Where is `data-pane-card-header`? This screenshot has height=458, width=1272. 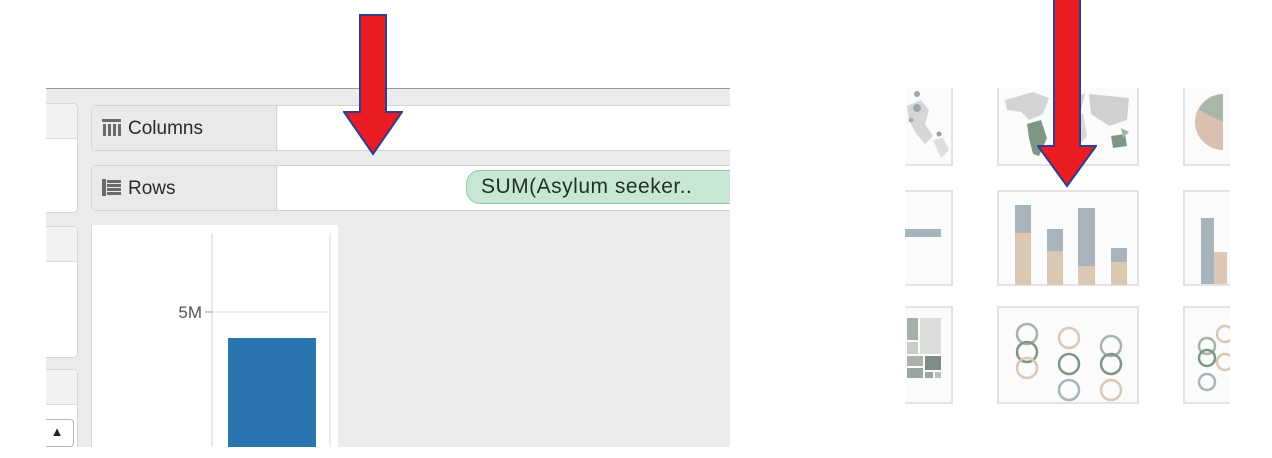 data-pane-card-header is located at coordinates (61, 121).